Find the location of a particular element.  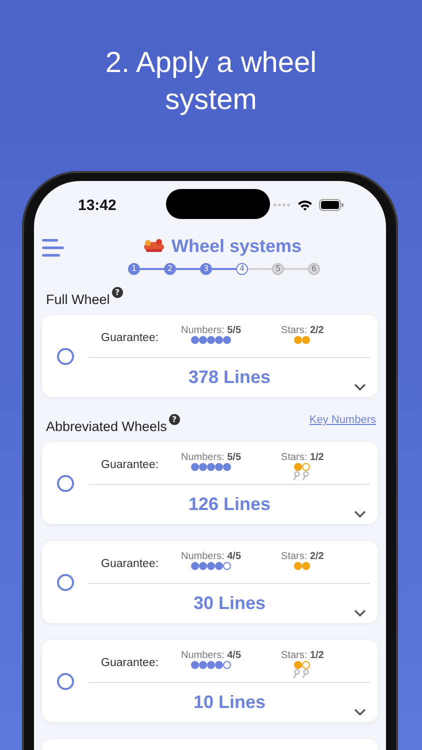

battery-icon is located at coordinates (331, 205).